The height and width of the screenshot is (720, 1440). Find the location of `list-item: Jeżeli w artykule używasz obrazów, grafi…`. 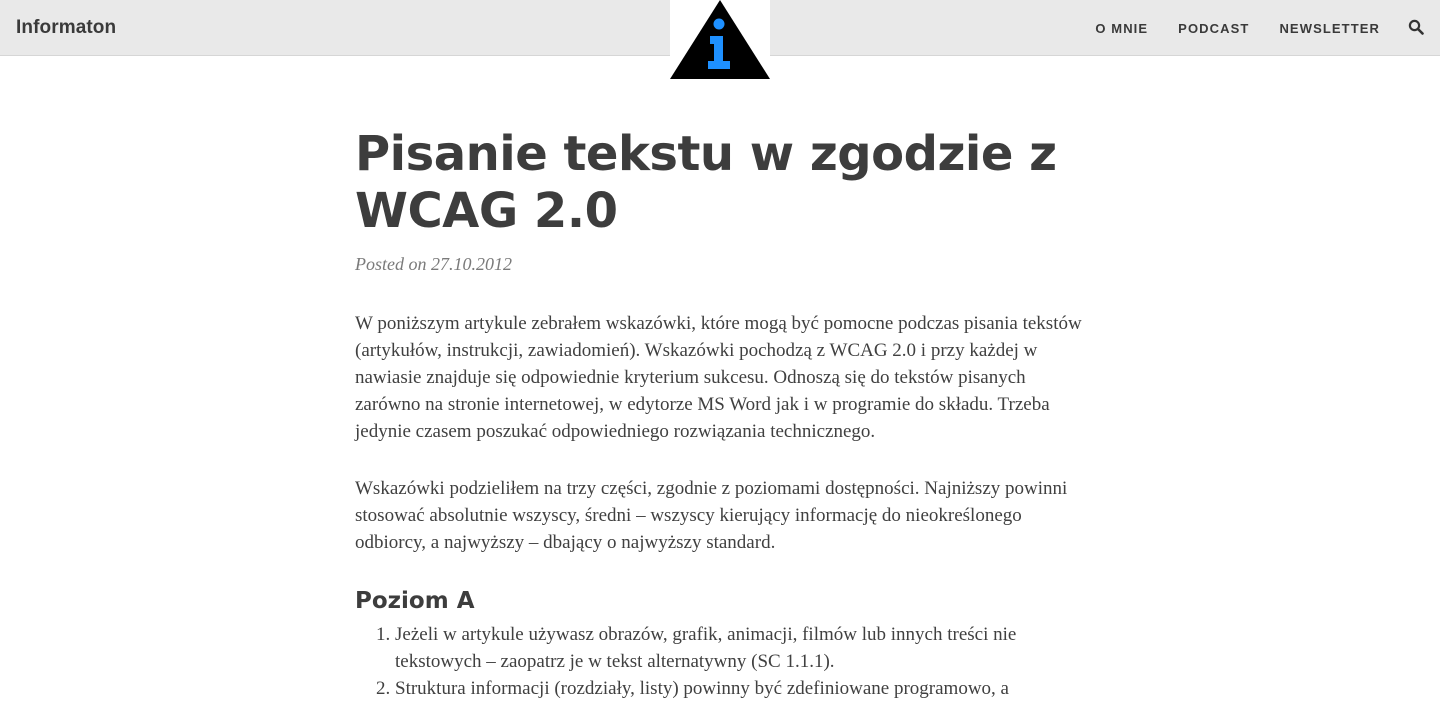

list-item: Jeżeli w artykule używasz obrazów, grafi… is located at coordinates (740, 648).